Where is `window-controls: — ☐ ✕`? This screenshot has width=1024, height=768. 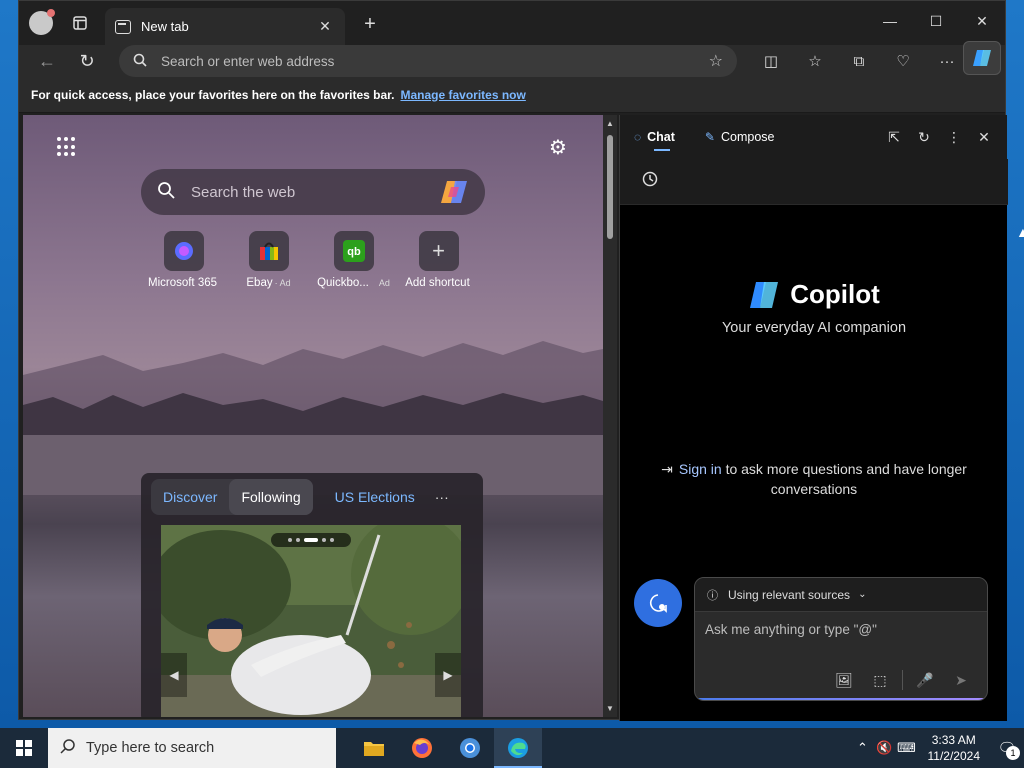
window-controls: — ☐ ✕ is located at coordinates (936, 21).